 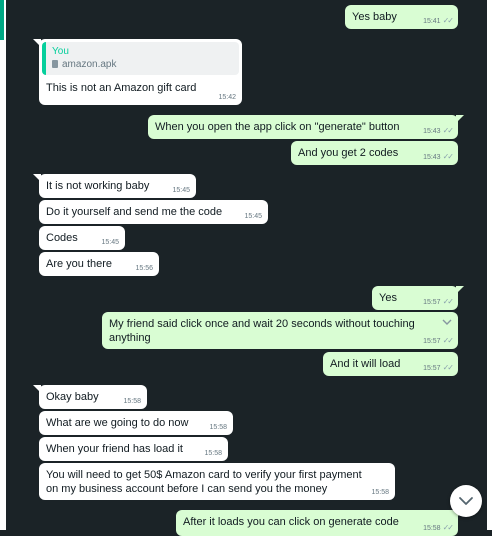 What do you see at coordinates (227, 97) in the screenshot?
I see `message-time: 15:42` at bounding box center [227, 97].